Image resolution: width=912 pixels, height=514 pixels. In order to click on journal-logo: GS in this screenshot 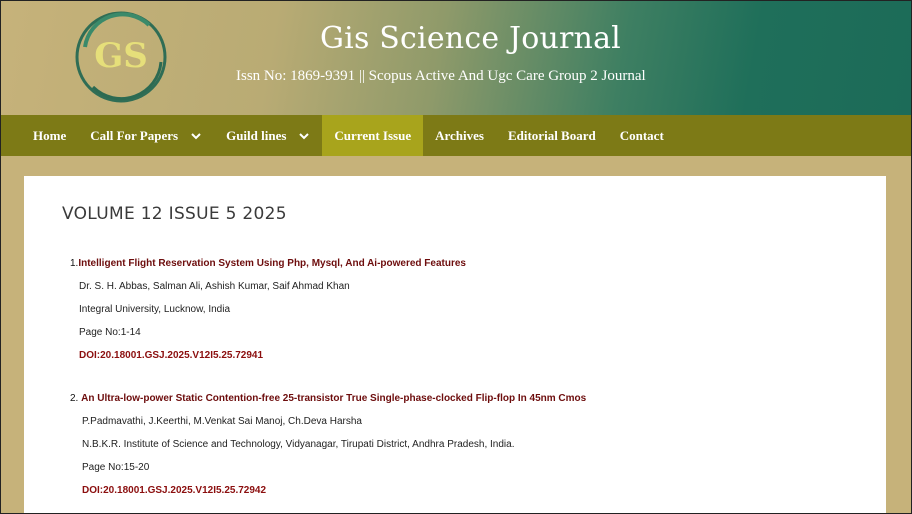, I will do `click(121, 57)`.